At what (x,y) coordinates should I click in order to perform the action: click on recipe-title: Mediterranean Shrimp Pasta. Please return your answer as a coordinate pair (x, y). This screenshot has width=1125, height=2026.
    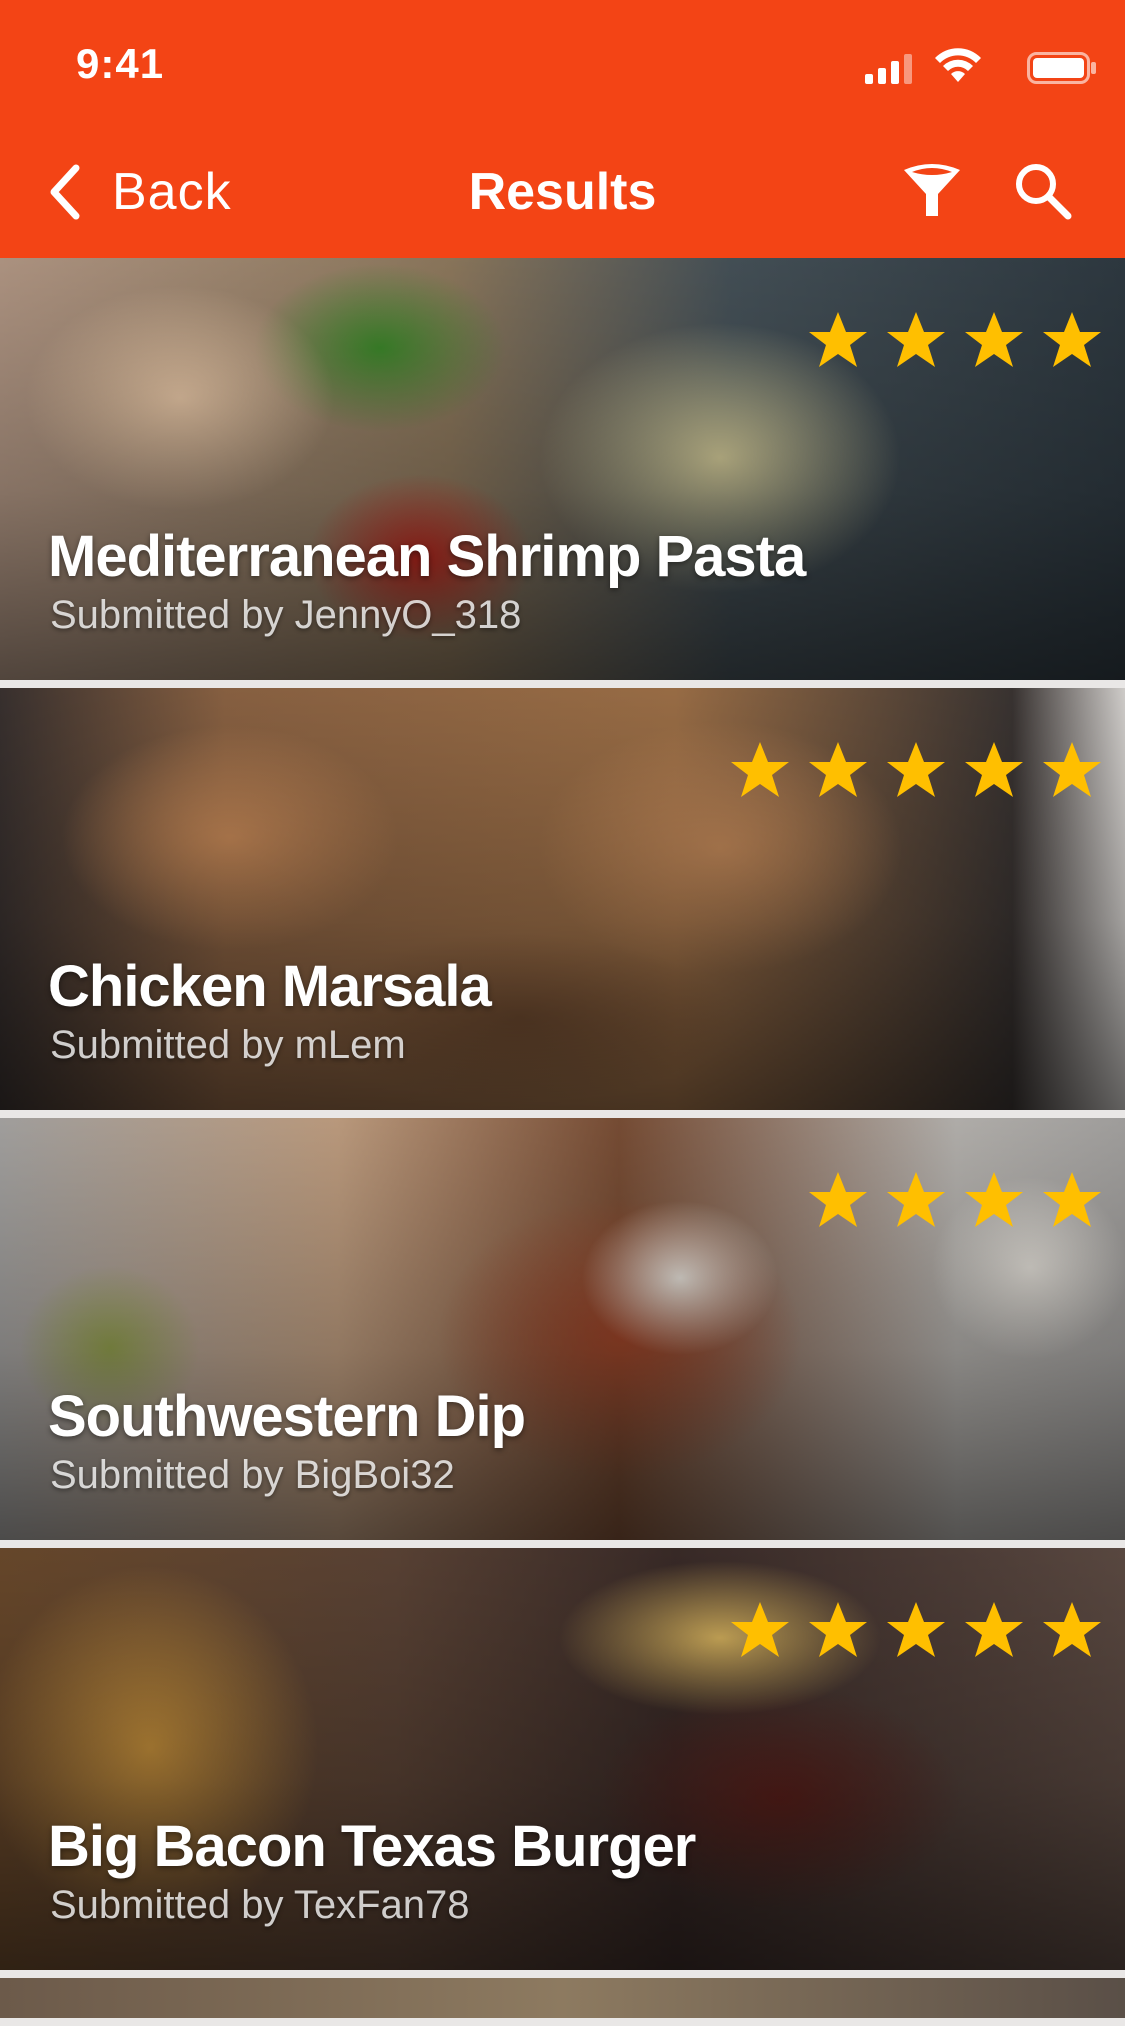
    Looking at the image, I should click on (427, 556).